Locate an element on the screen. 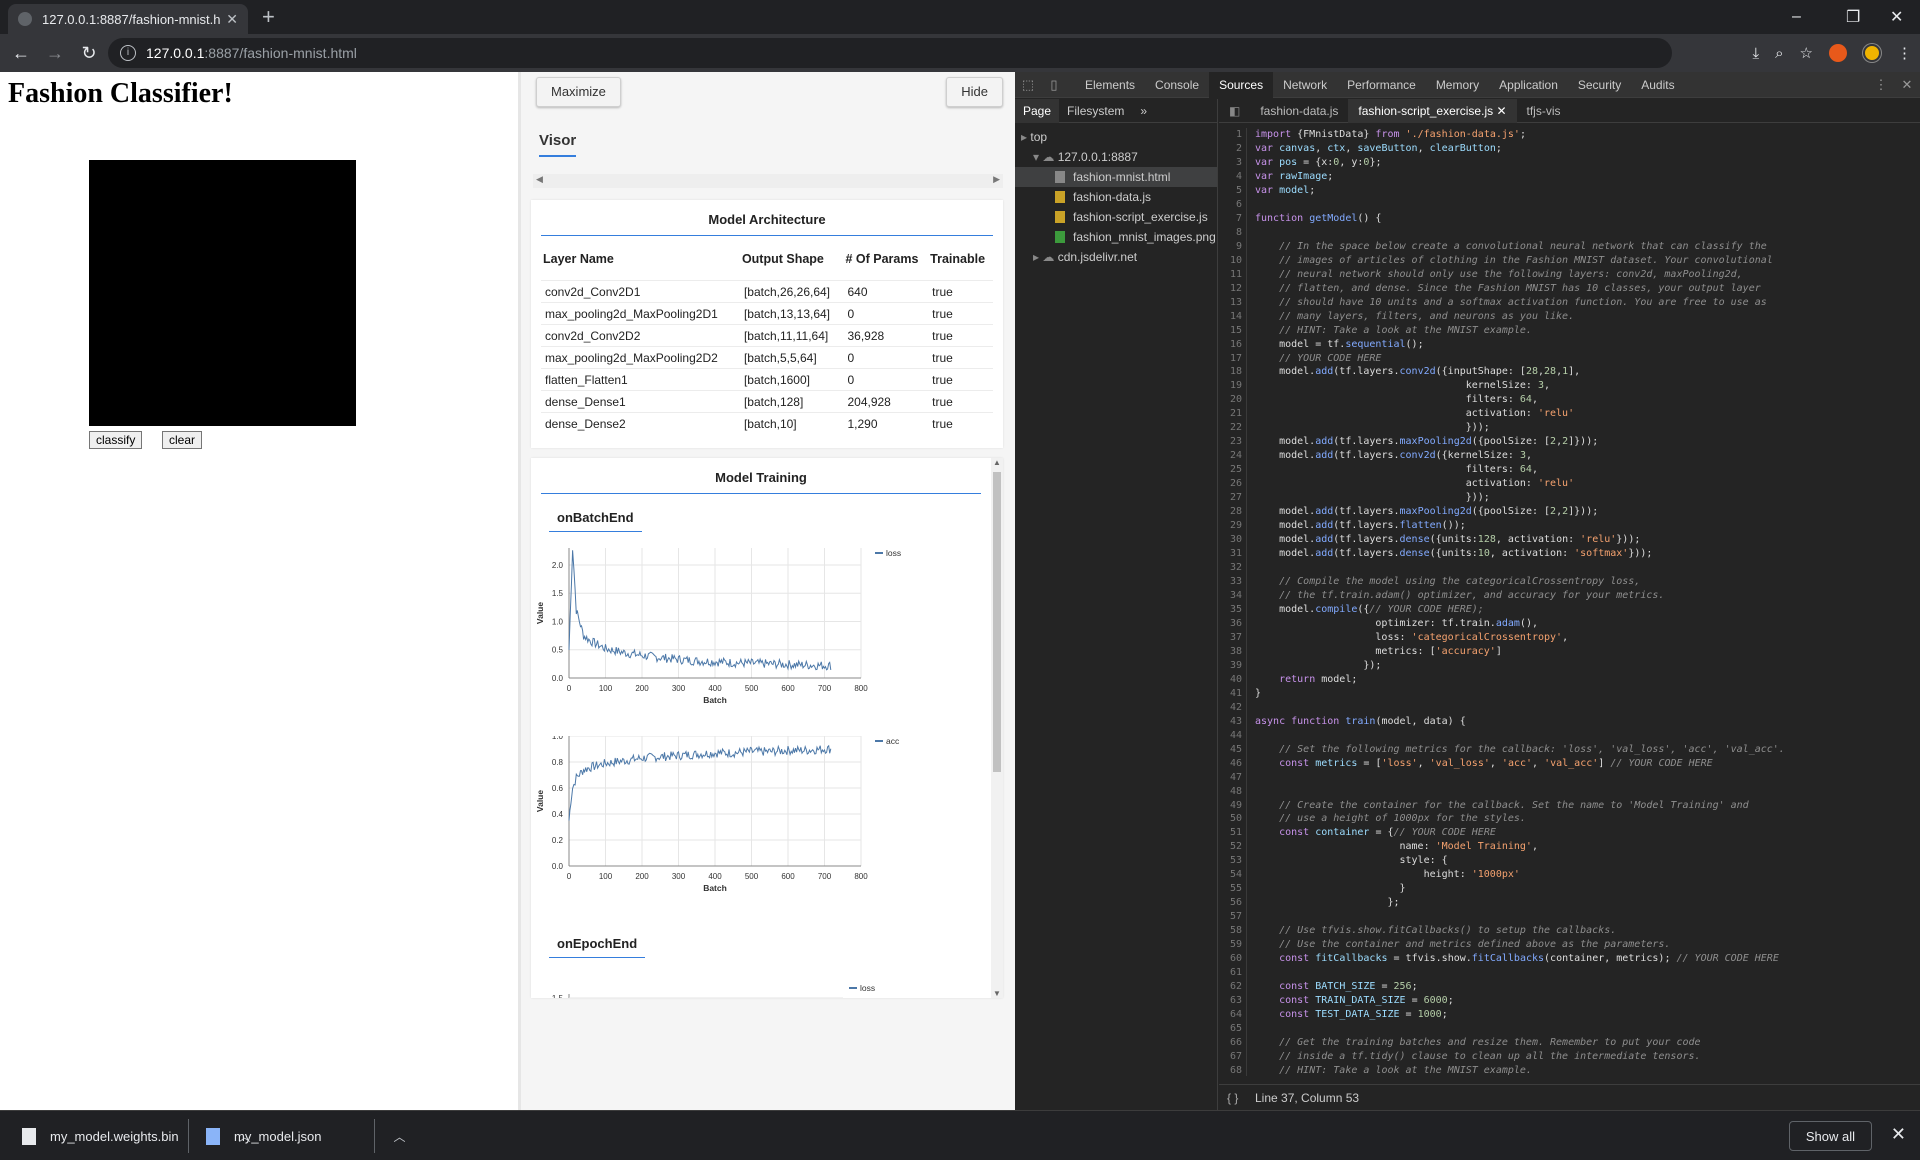 Image resolution: width=1920 pixels, height=1160 pixels. pretty-print-icon: { } is located at coordinates (1232, 1098).